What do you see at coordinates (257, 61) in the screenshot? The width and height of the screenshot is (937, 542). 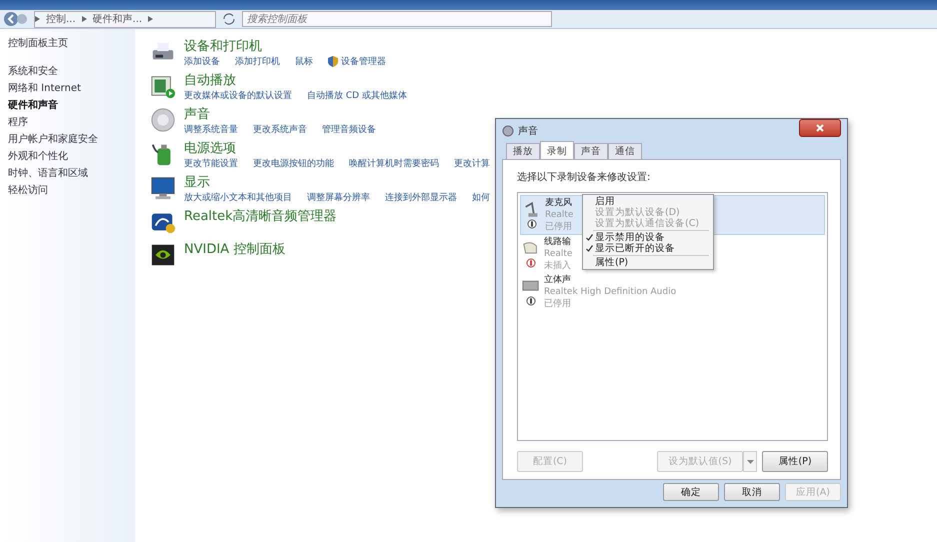 I see `task-link: 添加打印机` at bounding box center [257, 61].